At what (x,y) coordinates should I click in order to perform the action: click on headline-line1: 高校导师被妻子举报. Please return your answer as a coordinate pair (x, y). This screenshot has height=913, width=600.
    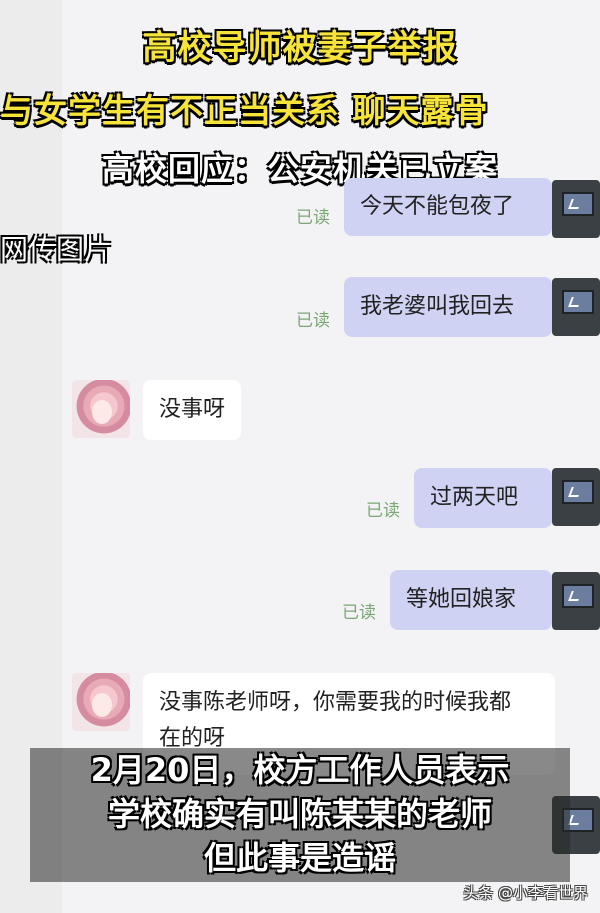
    Looking at the image, I should click on (300, 48).